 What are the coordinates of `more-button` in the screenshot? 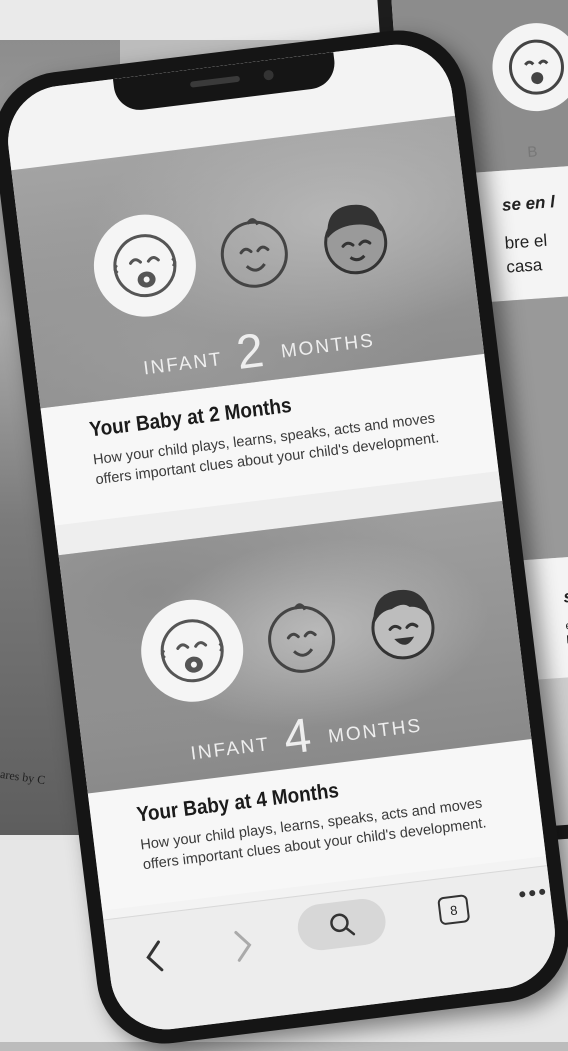 It's located at (532, 893).